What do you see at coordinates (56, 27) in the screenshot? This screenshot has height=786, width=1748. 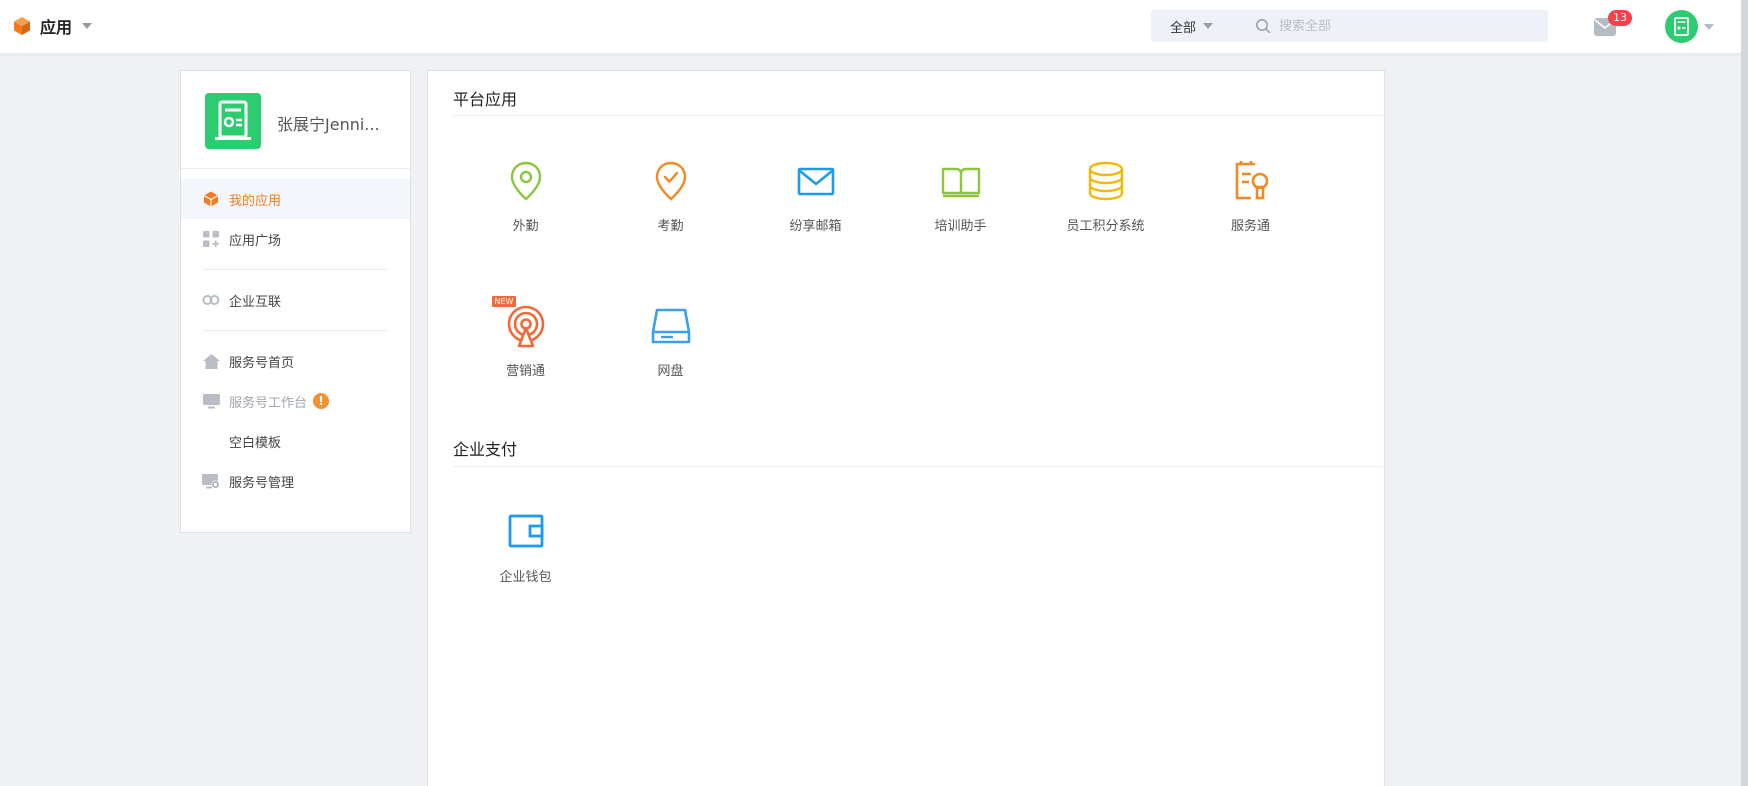 I see `app-title: 应用` at bounding box center [56, 27].